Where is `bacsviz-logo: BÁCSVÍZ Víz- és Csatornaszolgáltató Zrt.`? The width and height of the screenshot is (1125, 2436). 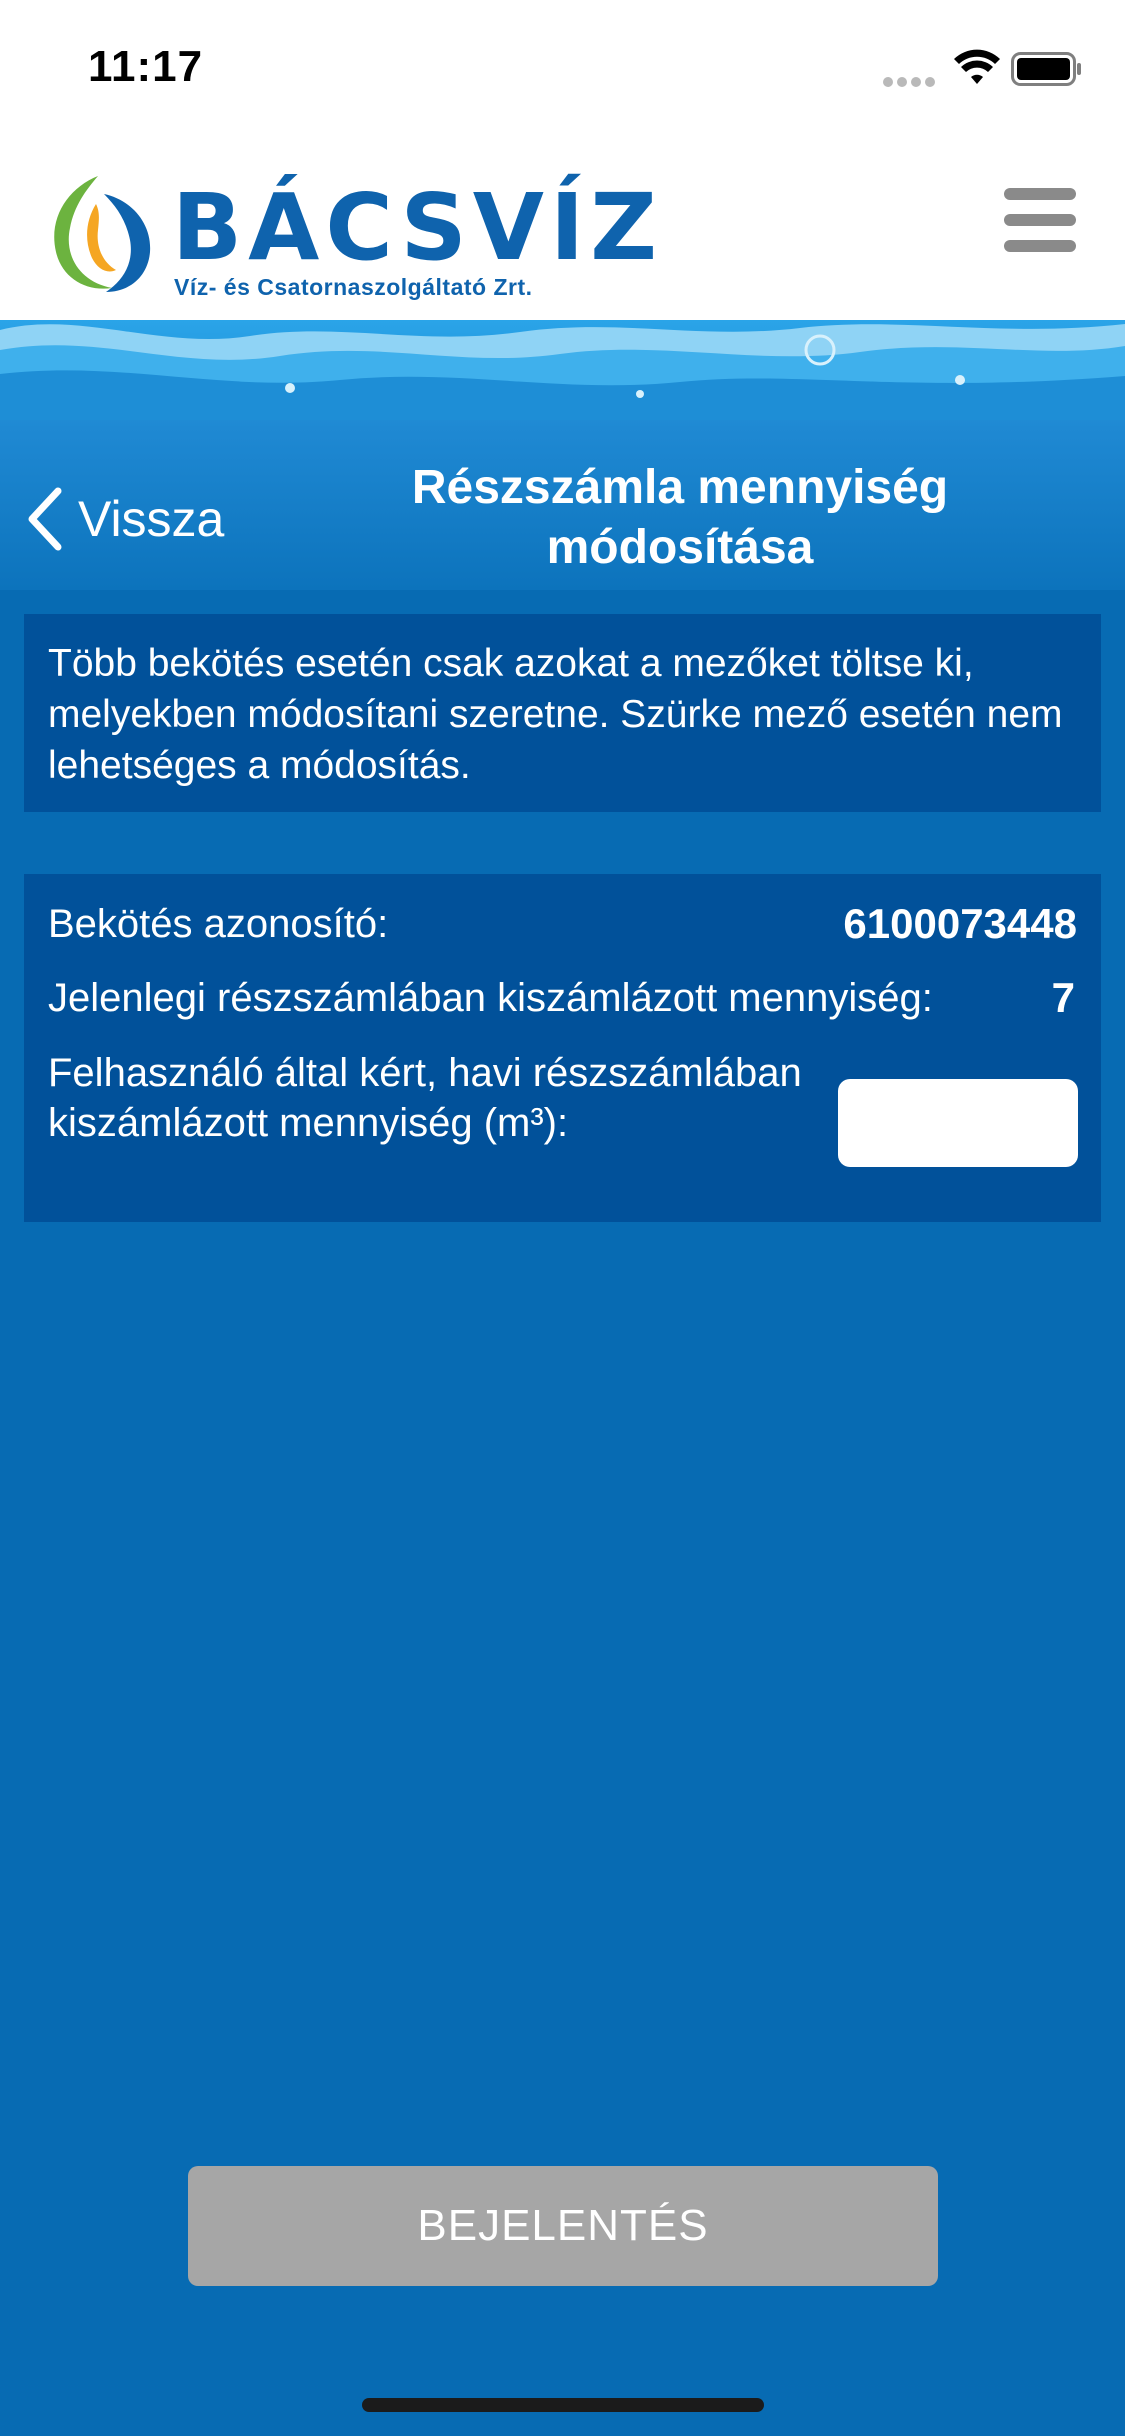
bacsviz-logo: BÁCSVÍZ Víz- és Csatornaszolgáltató Zrt. is located at coordinates (348, 235).